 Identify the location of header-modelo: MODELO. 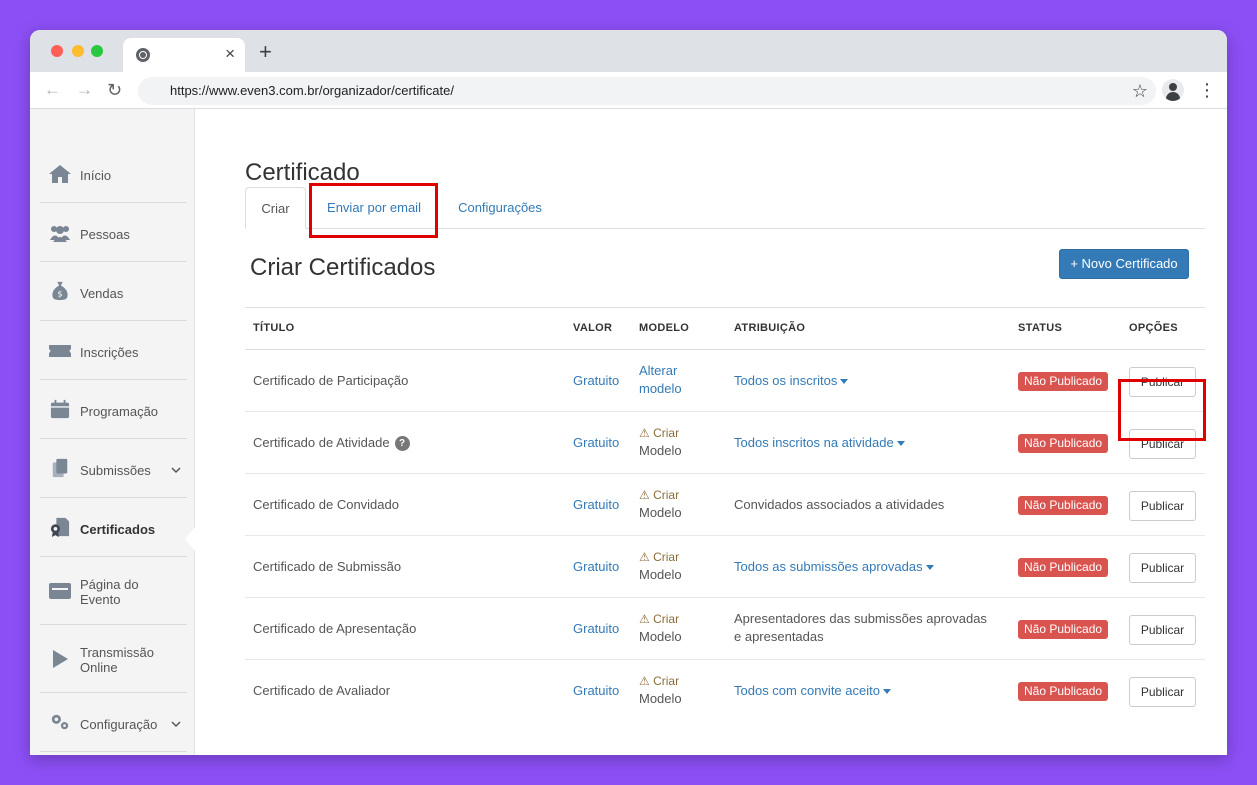
(664, 328).